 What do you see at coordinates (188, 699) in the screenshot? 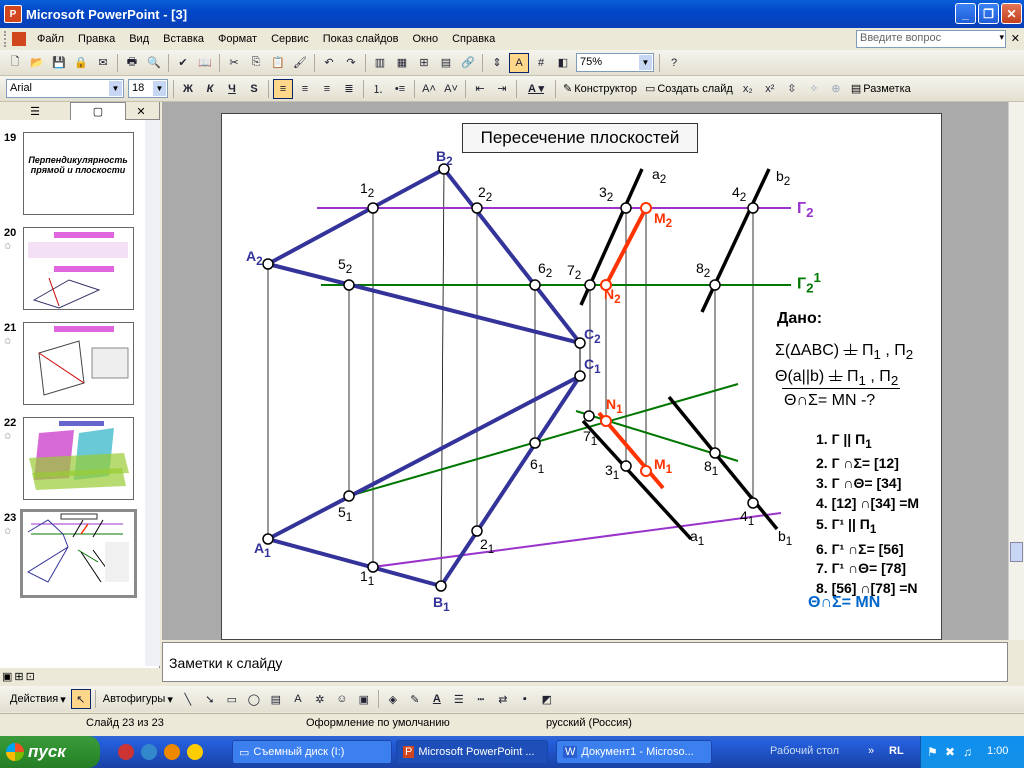
I see `line-icon: ╲` at bounding box center [188, 699].